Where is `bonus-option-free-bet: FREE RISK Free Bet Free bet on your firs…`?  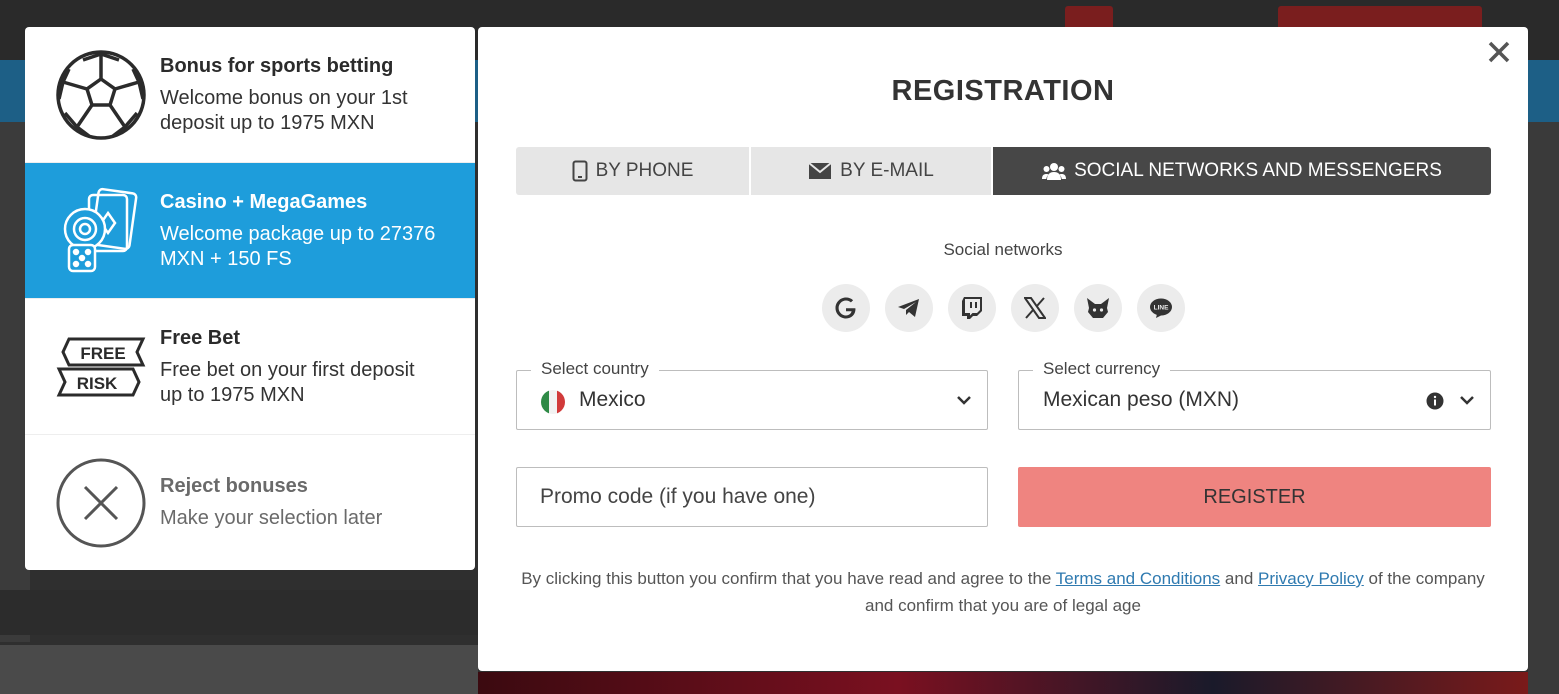 bonus-option-free-bet: FREE RISK Free Bet Free bet on your firs… is located at coordinates (250, 367).